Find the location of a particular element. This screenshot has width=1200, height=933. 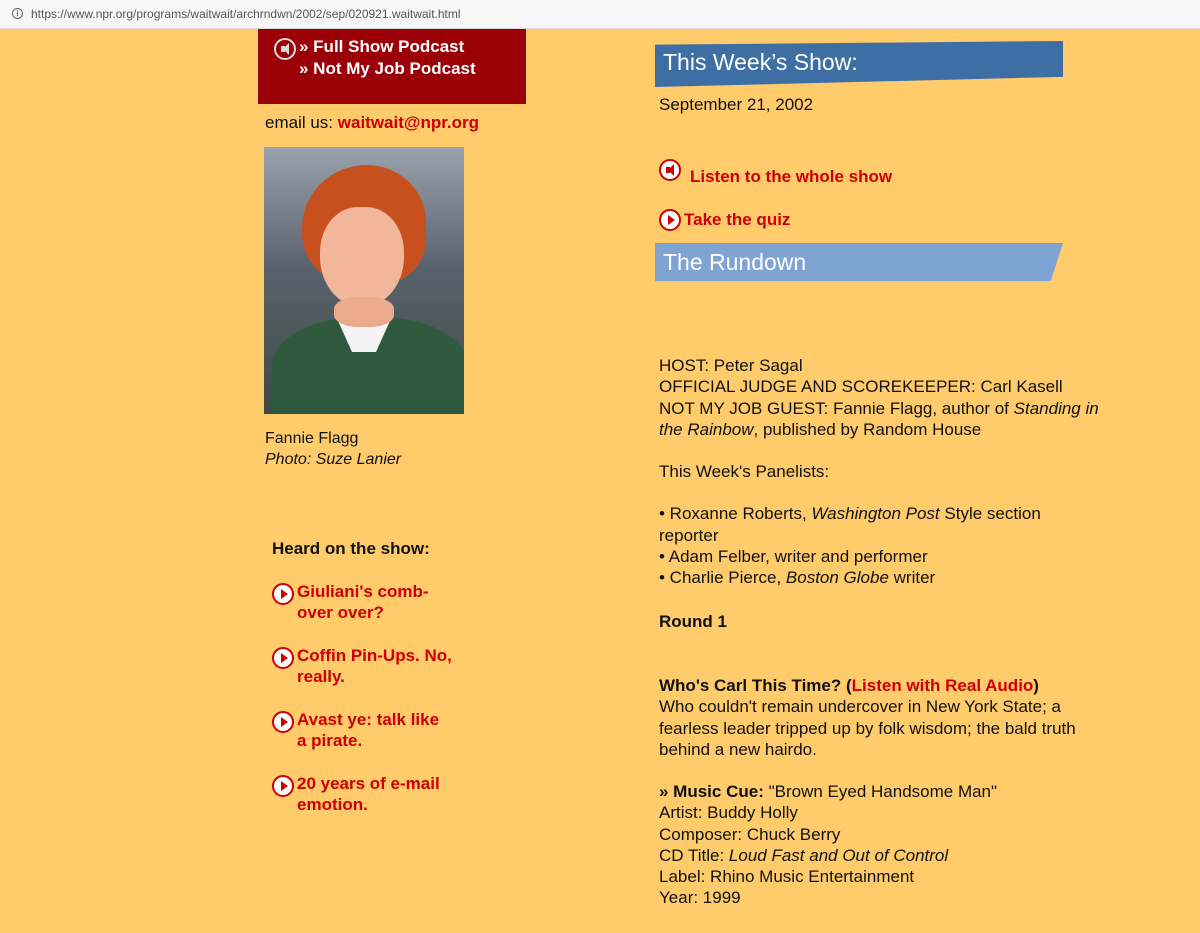

caption-name: Fannie Flagg is located at coordinates (312, 438).